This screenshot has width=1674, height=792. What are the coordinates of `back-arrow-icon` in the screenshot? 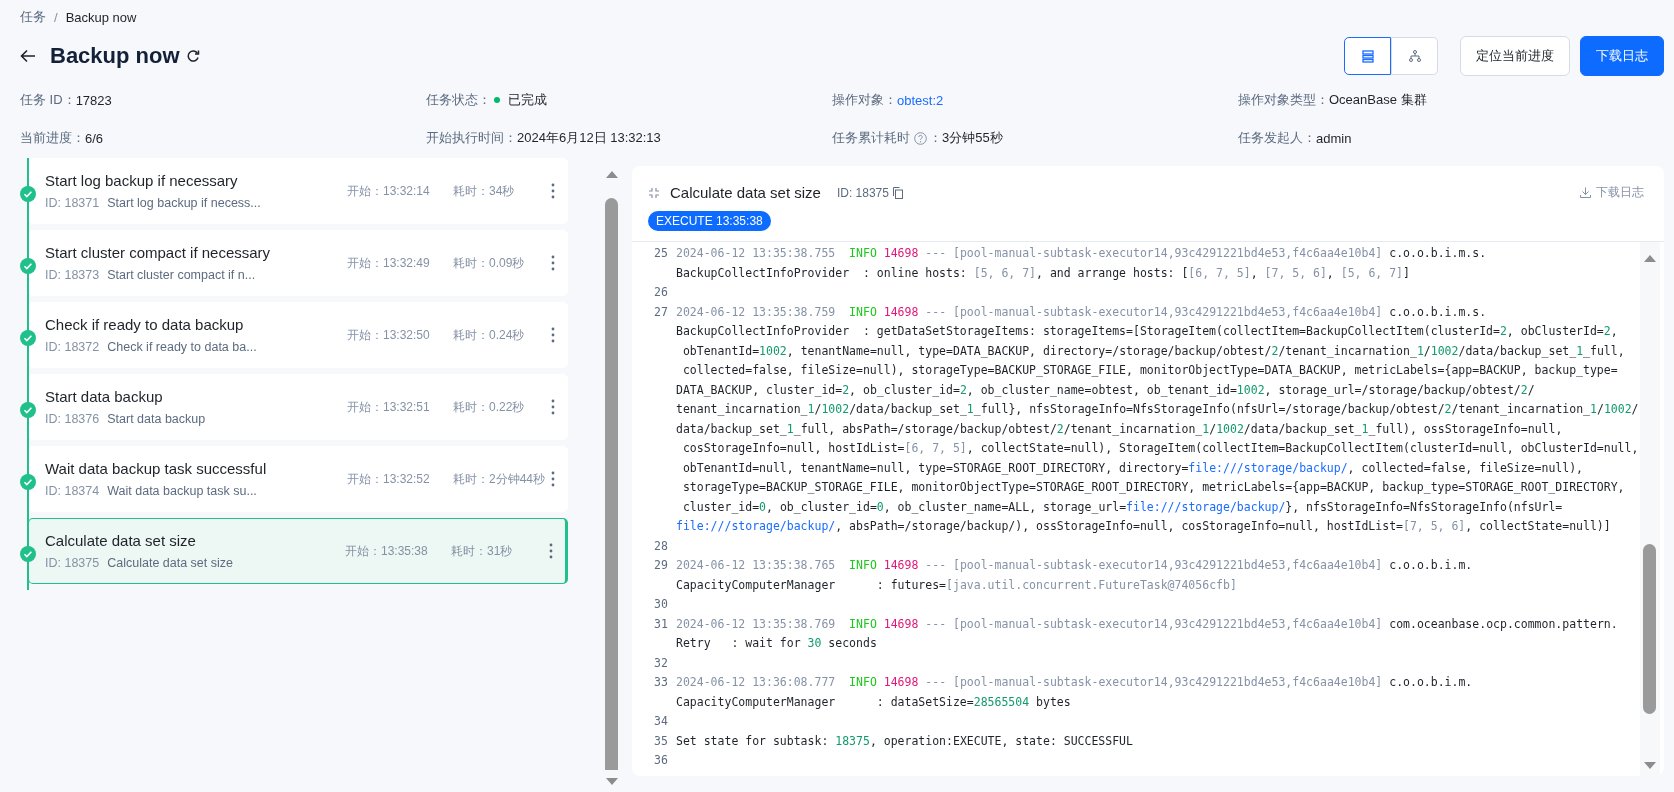 It's located at (28, 56).